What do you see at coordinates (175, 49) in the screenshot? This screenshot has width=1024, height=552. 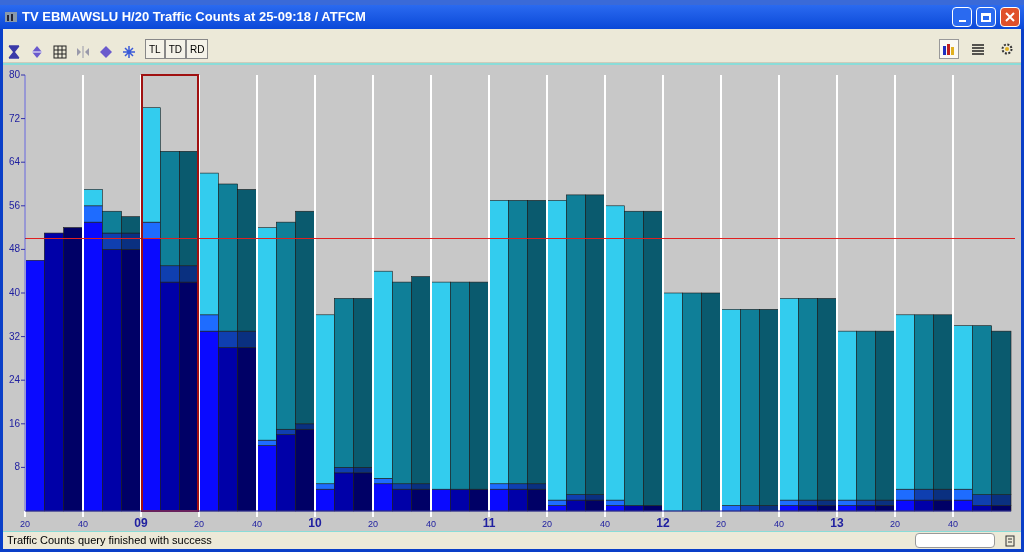 I see `toggle-button: TD` at bounding box center [175, 49].